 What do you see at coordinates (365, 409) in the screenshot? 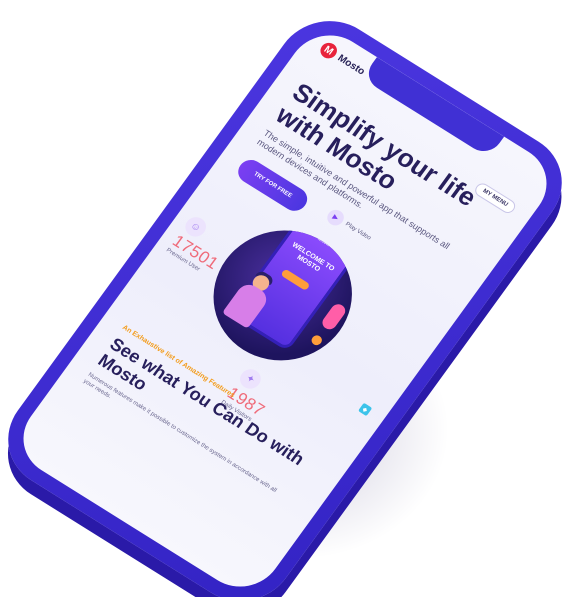
I see `chat-icon: ◆` at bounding box center [365, 409].